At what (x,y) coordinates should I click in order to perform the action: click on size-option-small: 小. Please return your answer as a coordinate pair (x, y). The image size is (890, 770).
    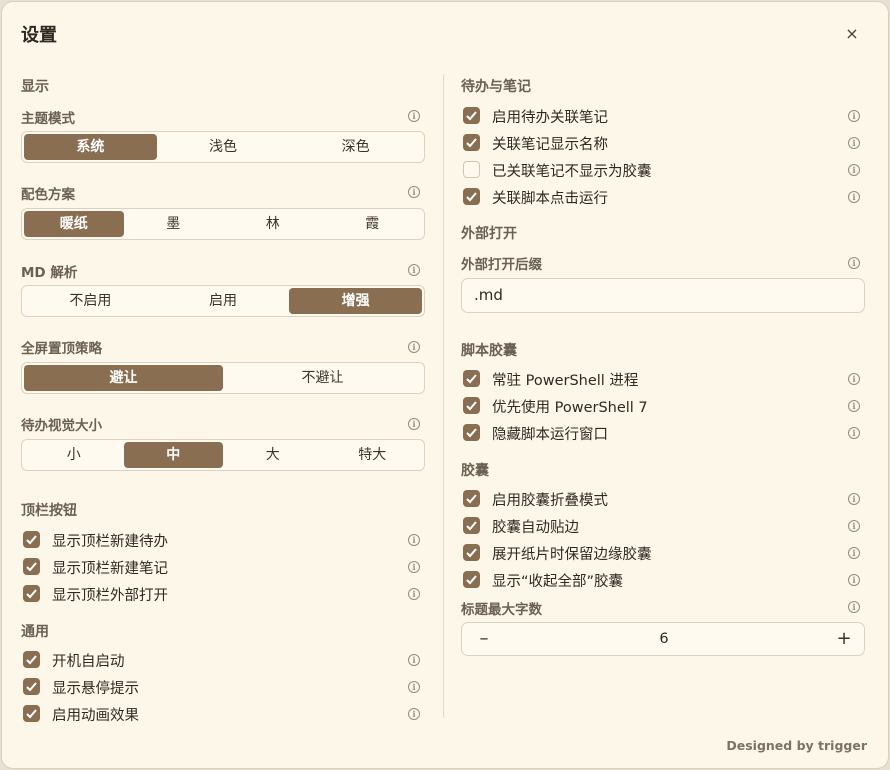
    Looking at the image, I should click on (74, 455).